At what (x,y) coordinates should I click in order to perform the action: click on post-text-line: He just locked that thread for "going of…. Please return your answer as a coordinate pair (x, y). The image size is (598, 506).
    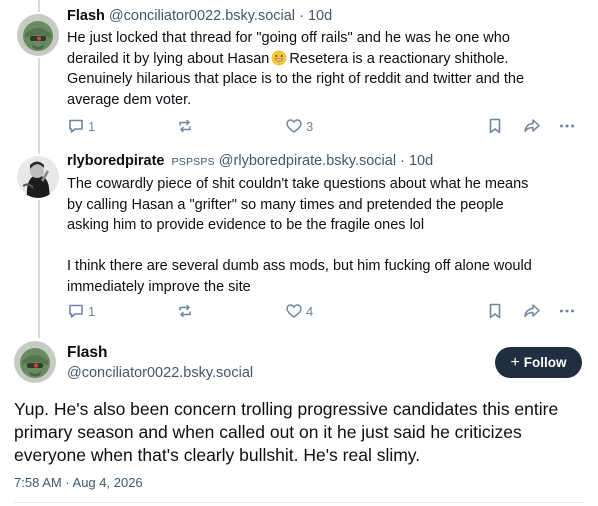
    Looking at the image, I should click on (288, 38).